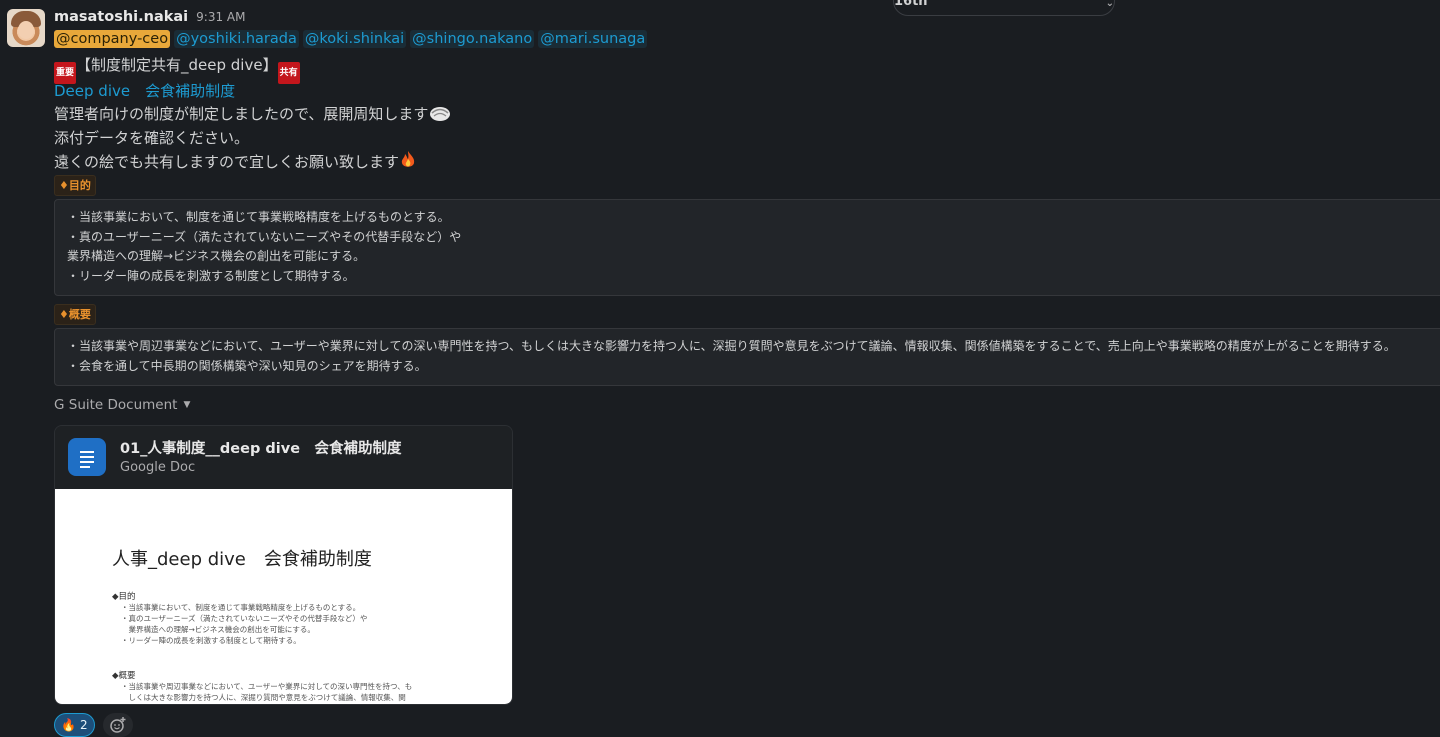  I want to click on username: masatoshi.nakai, so click(121, 17).